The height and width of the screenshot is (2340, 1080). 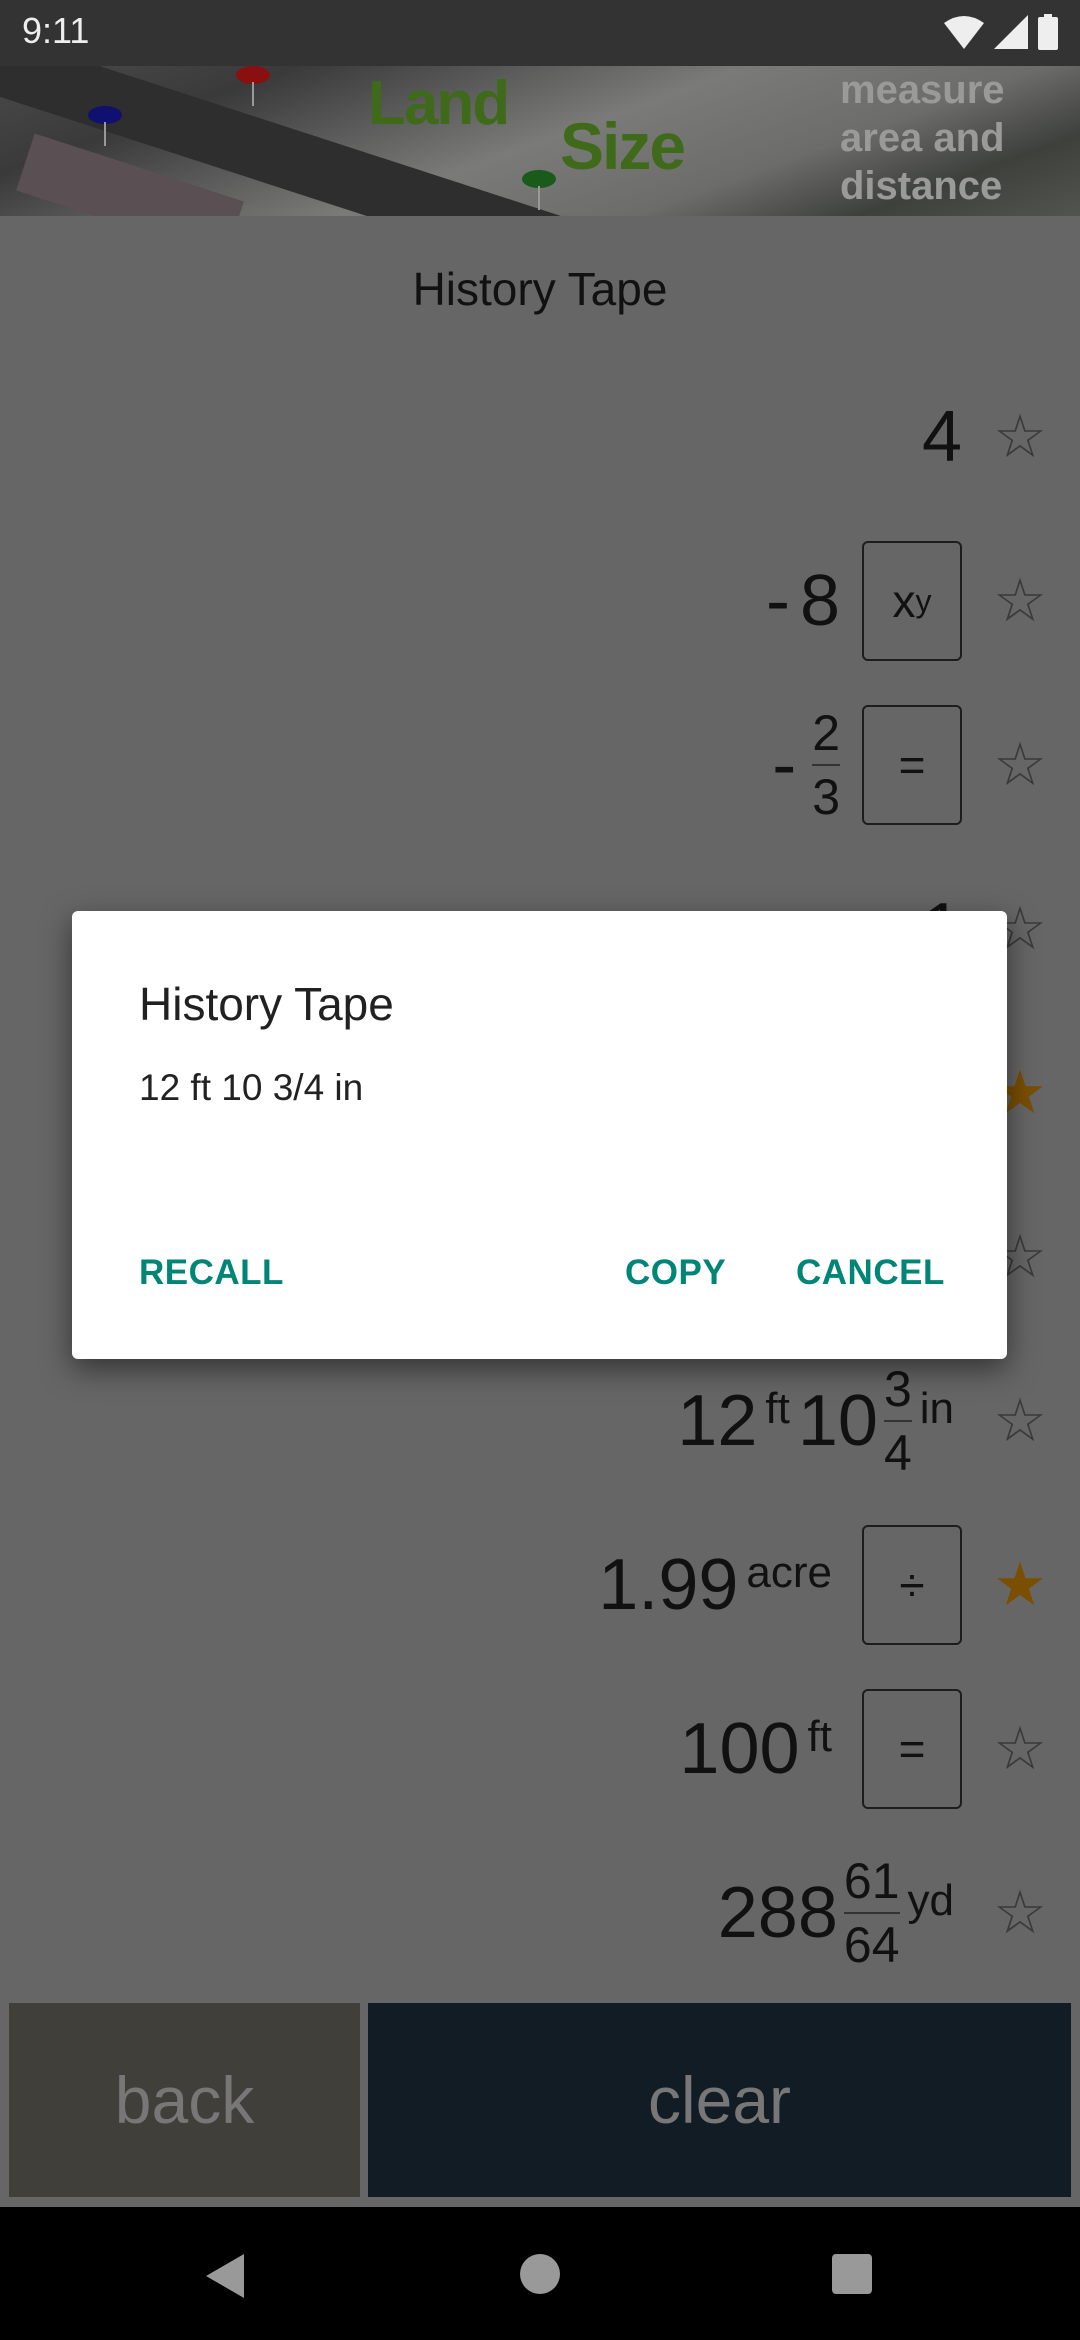 I want to click on history-row: -8 x y ☆, so click(x=540, y=601).